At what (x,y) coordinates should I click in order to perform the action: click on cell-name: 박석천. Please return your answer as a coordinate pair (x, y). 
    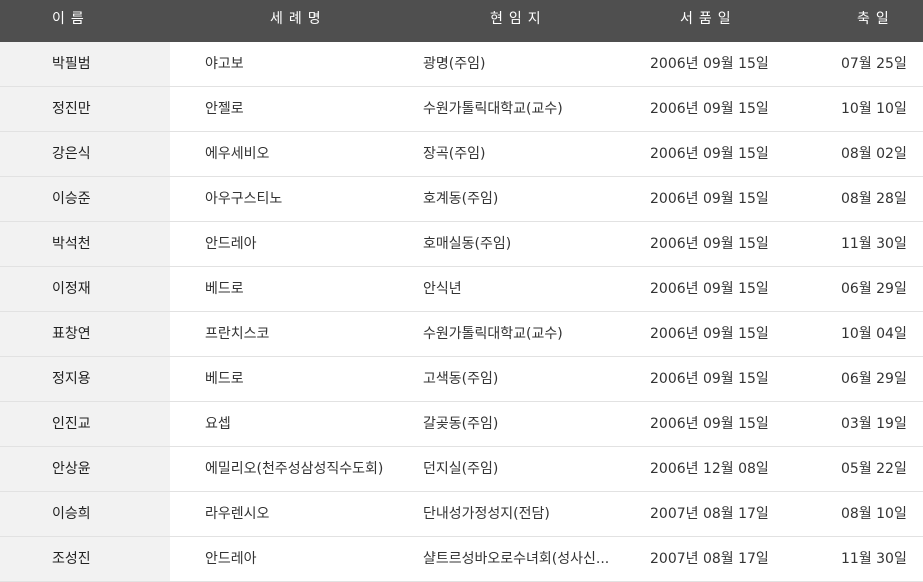
    Looking at the image, I should click on (71, 244).